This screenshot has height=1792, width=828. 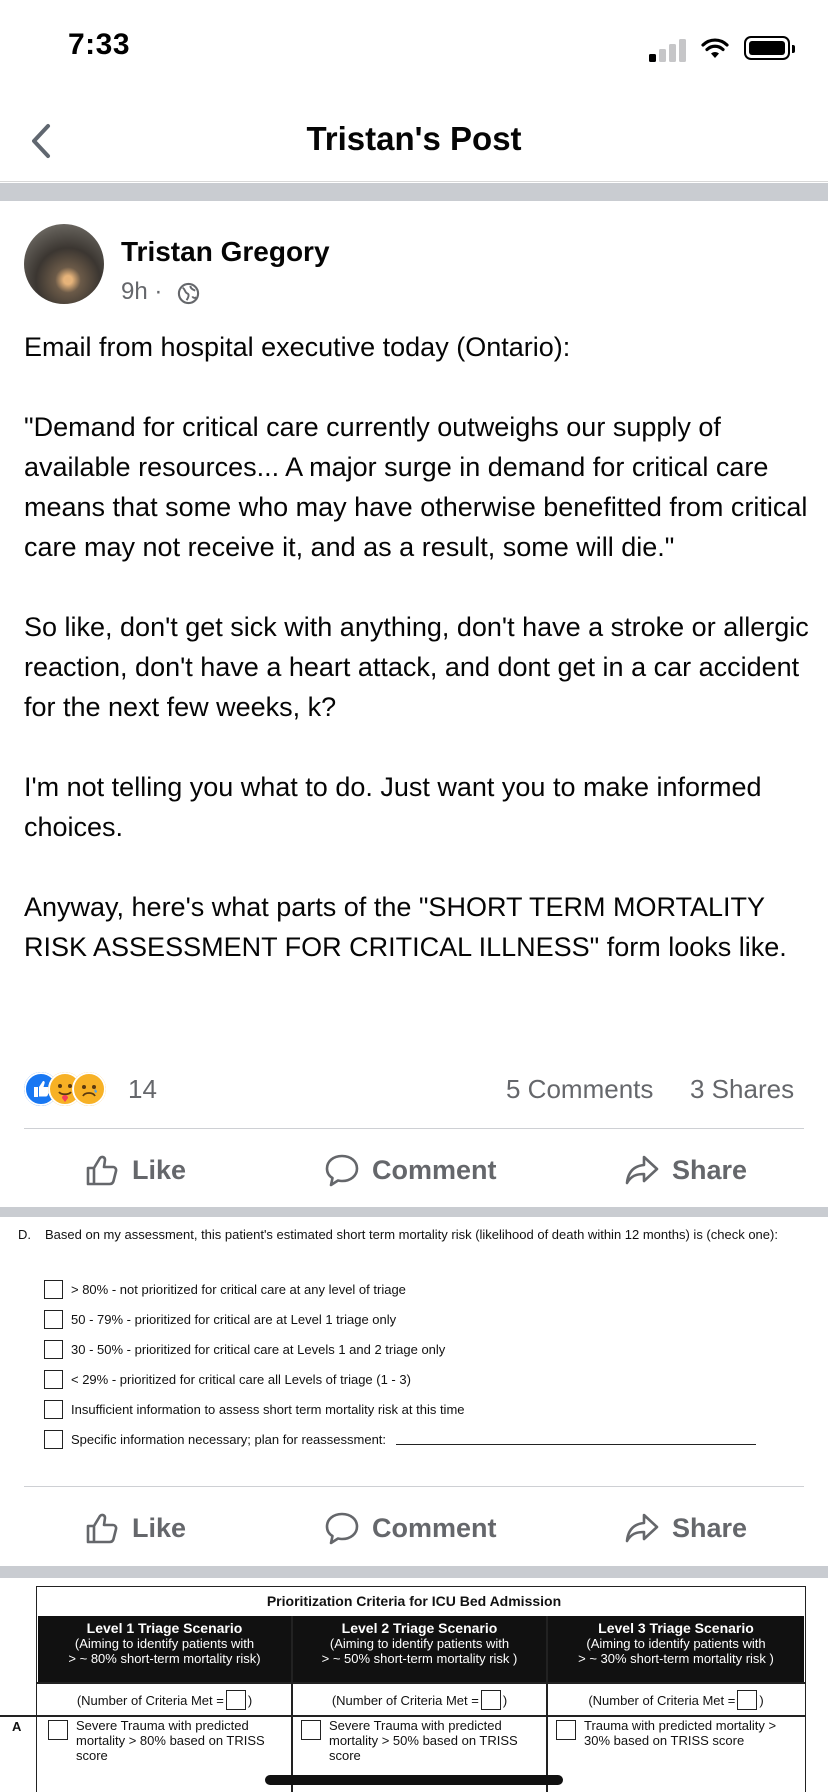 What do you see at coordinates (99, 44) in the screenshot?
I see `status-time: 7:33` at bounding box center [99, 44].